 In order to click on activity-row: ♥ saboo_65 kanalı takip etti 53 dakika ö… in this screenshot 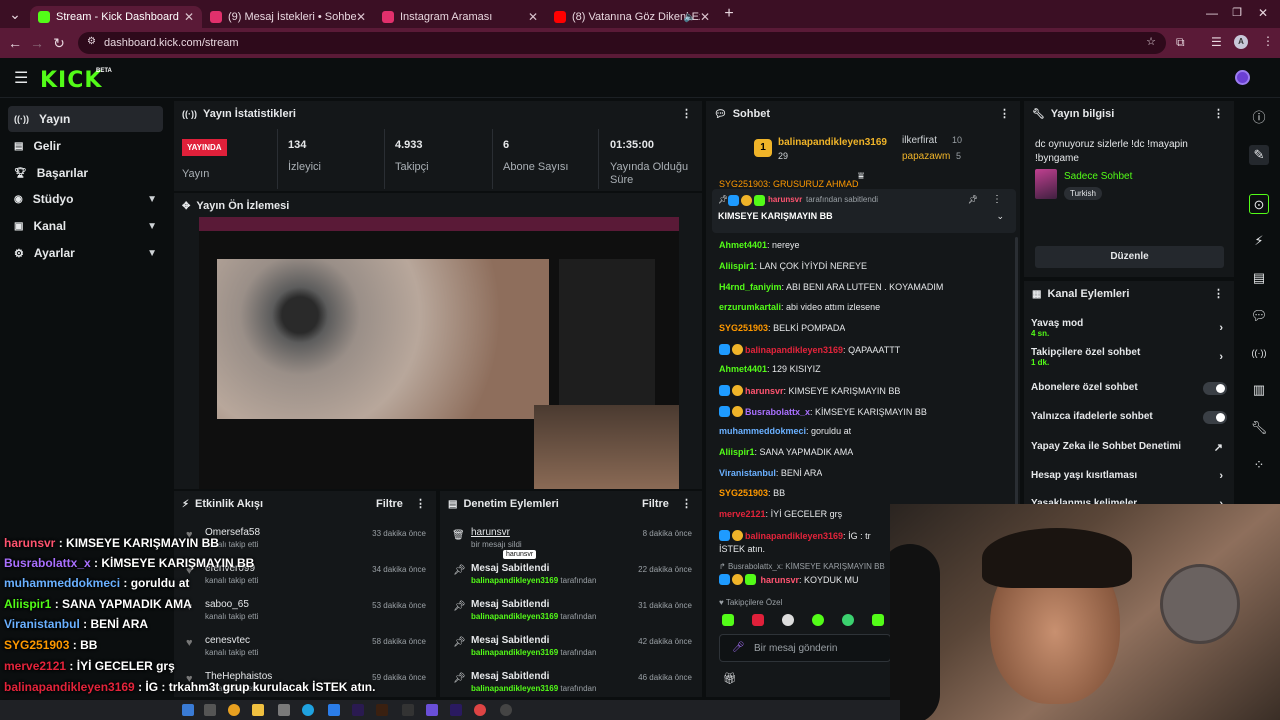, I will do `click(305, 616)`.